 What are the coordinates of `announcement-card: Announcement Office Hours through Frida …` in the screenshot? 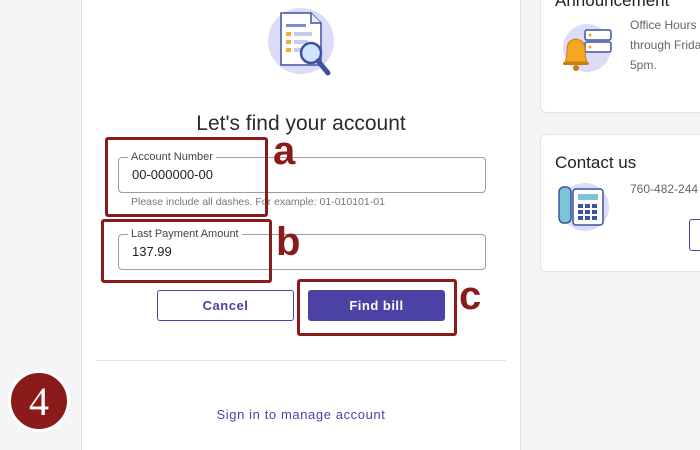 It's located at (620, 56).